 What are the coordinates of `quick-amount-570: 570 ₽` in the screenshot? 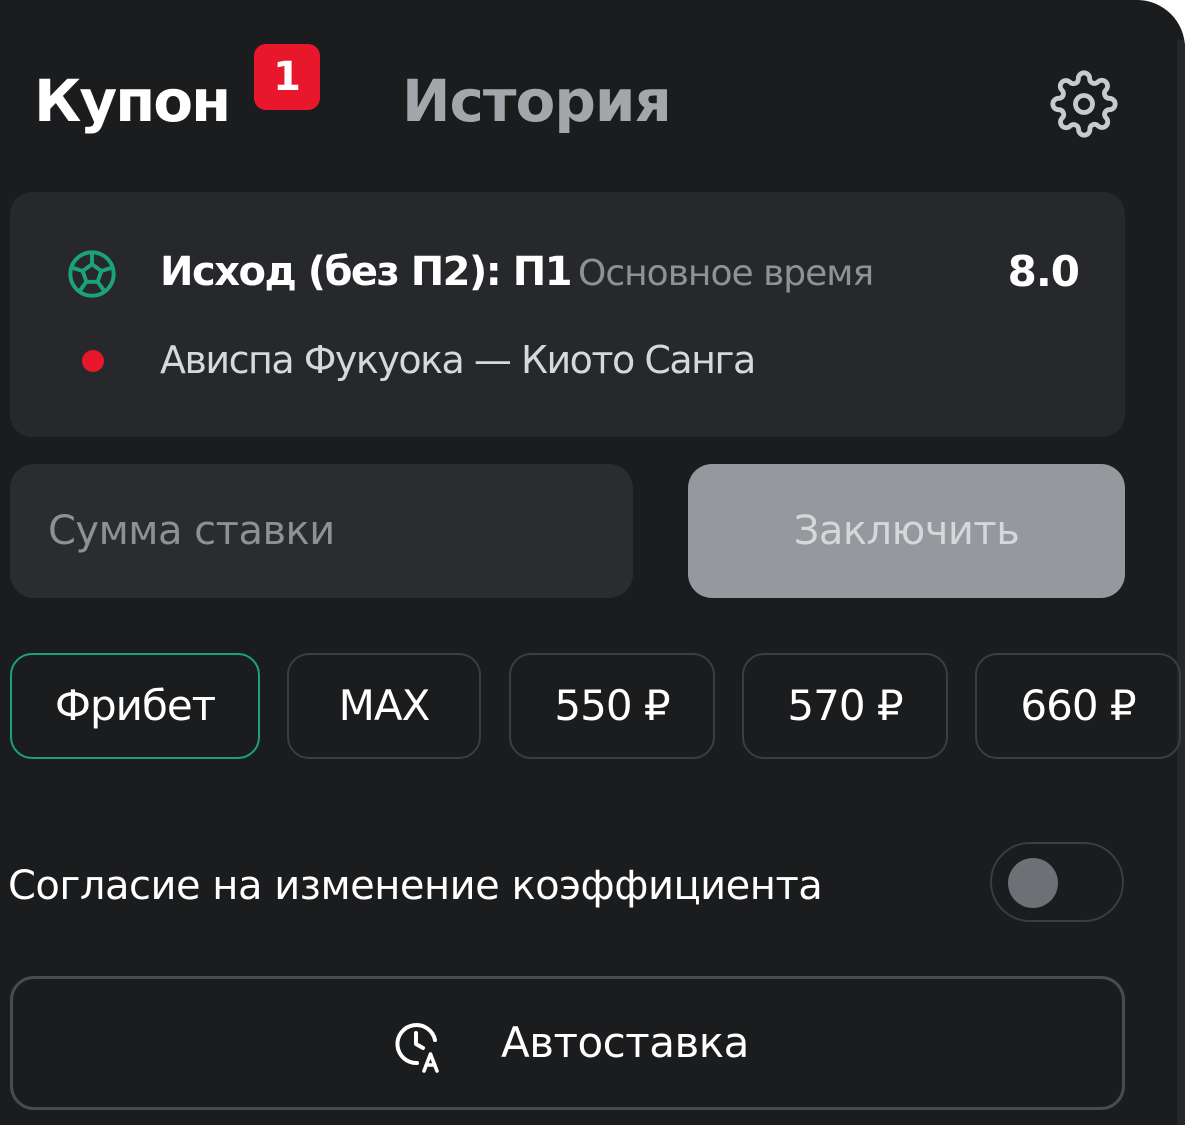 It's located at (845, 706).